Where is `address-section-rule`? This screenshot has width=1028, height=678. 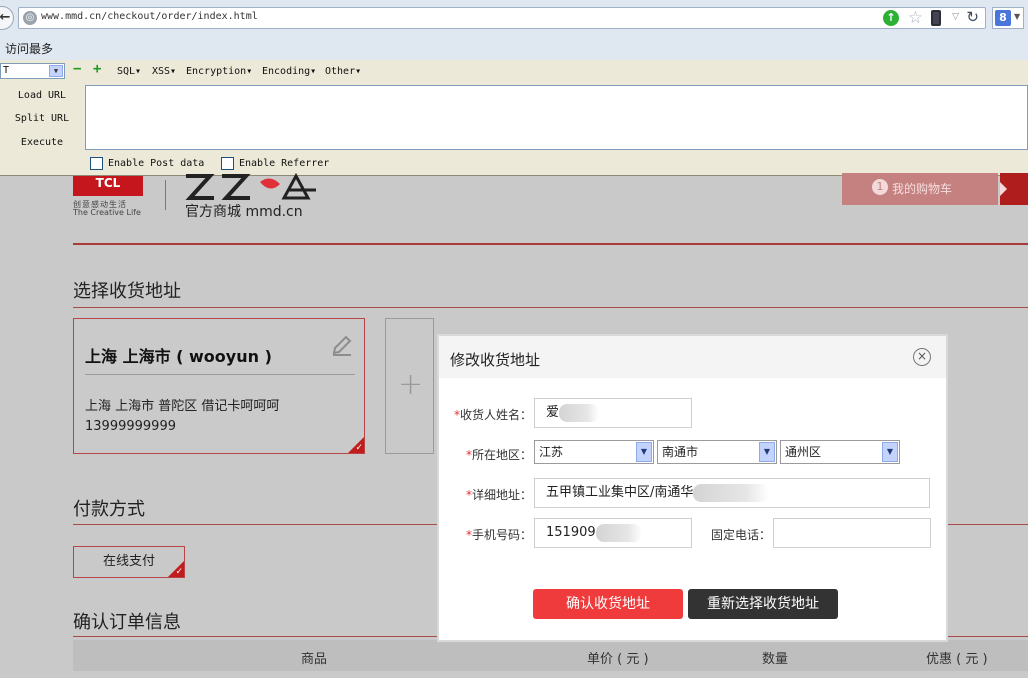 address-section-rule is located at coordinates (550, 307).